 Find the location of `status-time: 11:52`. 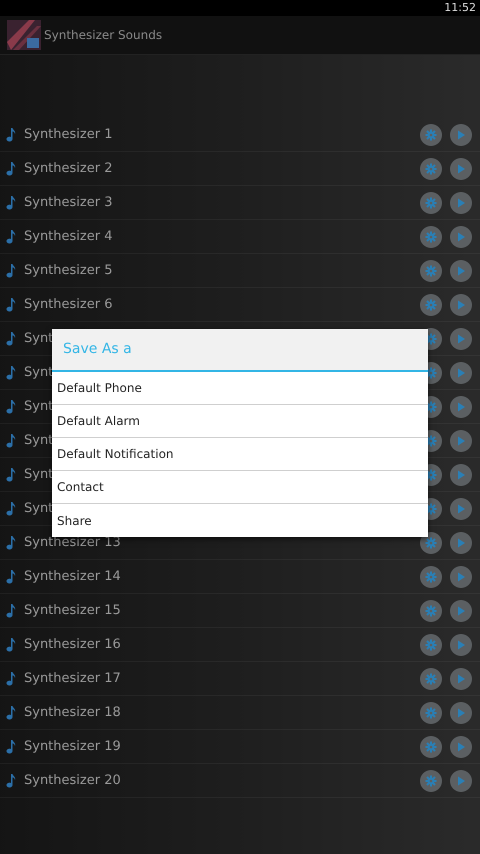

status-time: 11:52 is located at coordinates (460, 8).